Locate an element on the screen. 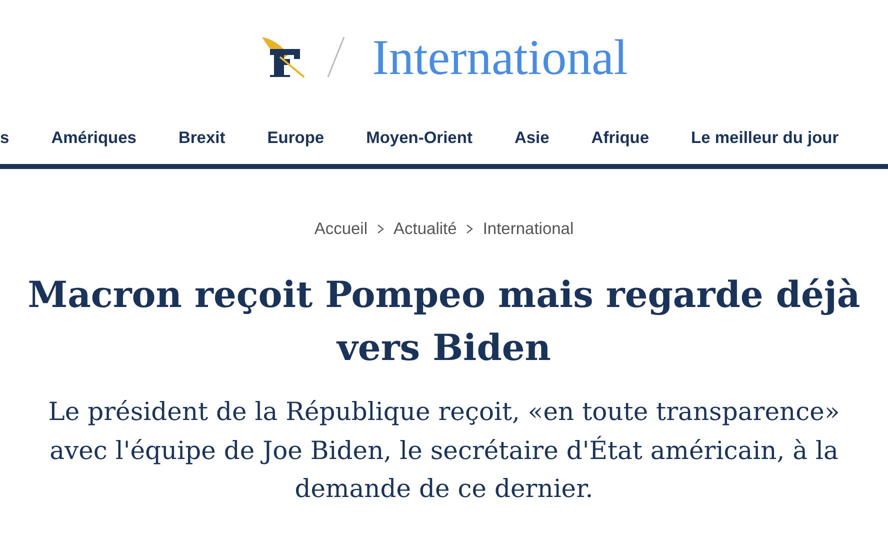 This screenshot has width=888, height=548. slash-icon is located at coordinates (336, 57).